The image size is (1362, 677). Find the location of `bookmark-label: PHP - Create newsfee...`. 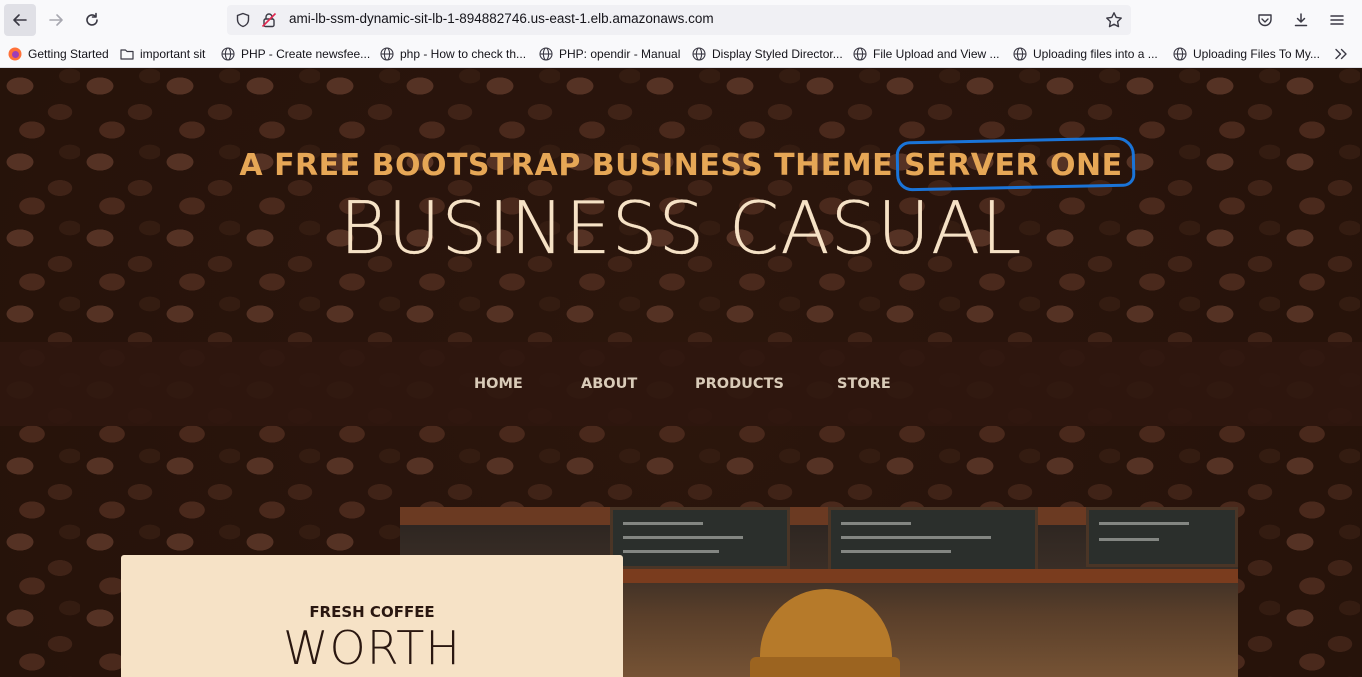

bookmark-label: PHP - Create newsfee... is located at coordinates (306, 54).